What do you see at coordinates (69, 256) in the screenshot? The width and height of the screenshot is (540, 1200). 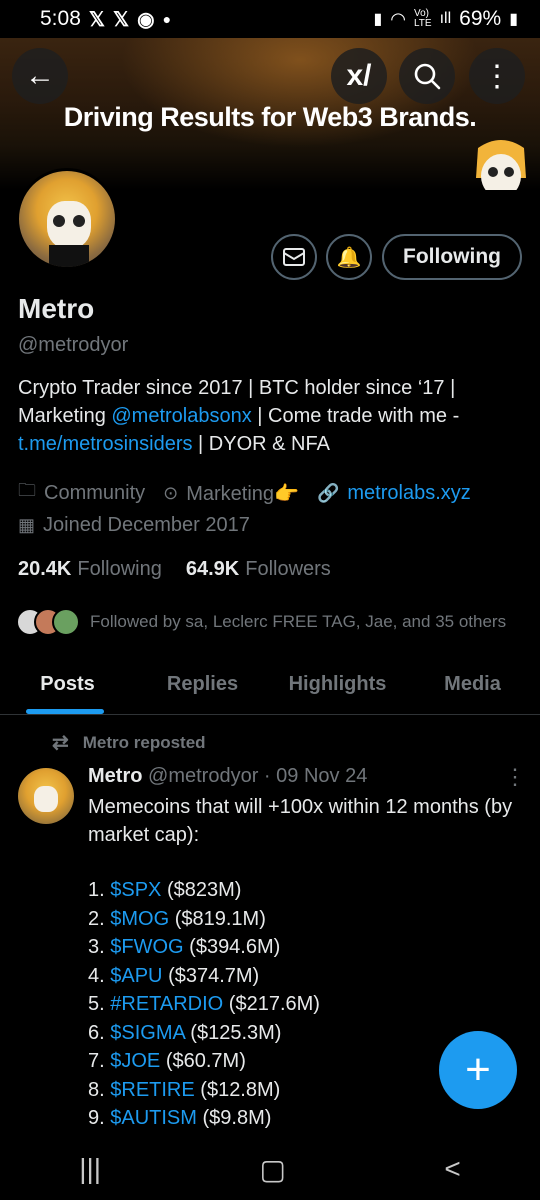 I see `avatar-body` at bounding box center [69, 256].